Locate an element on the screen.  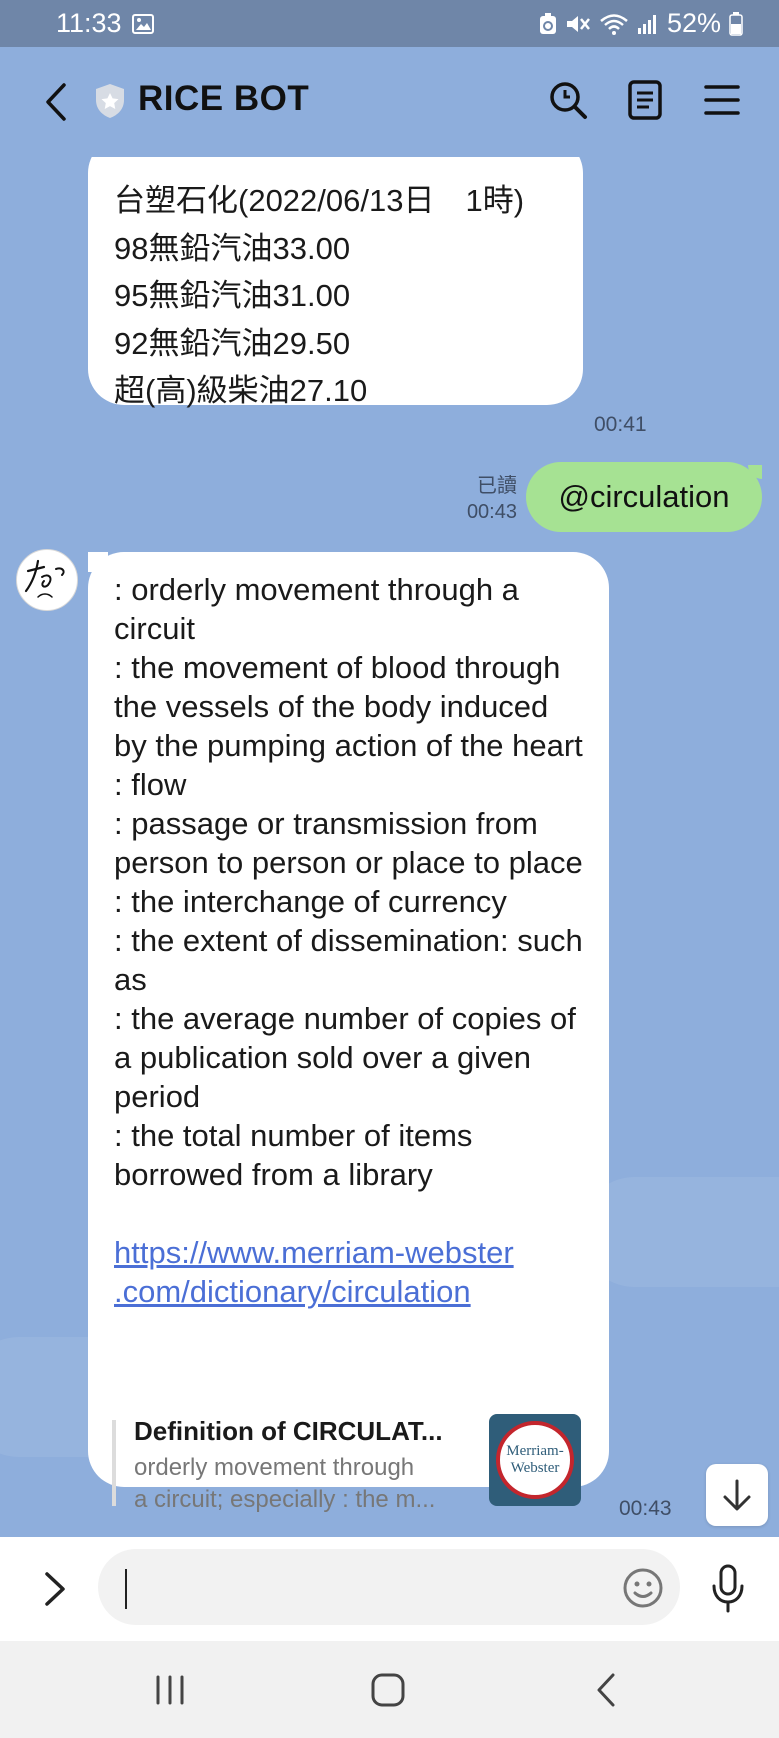
logo-ring: Merriam- Webster is located at coordinates (535, 1460).